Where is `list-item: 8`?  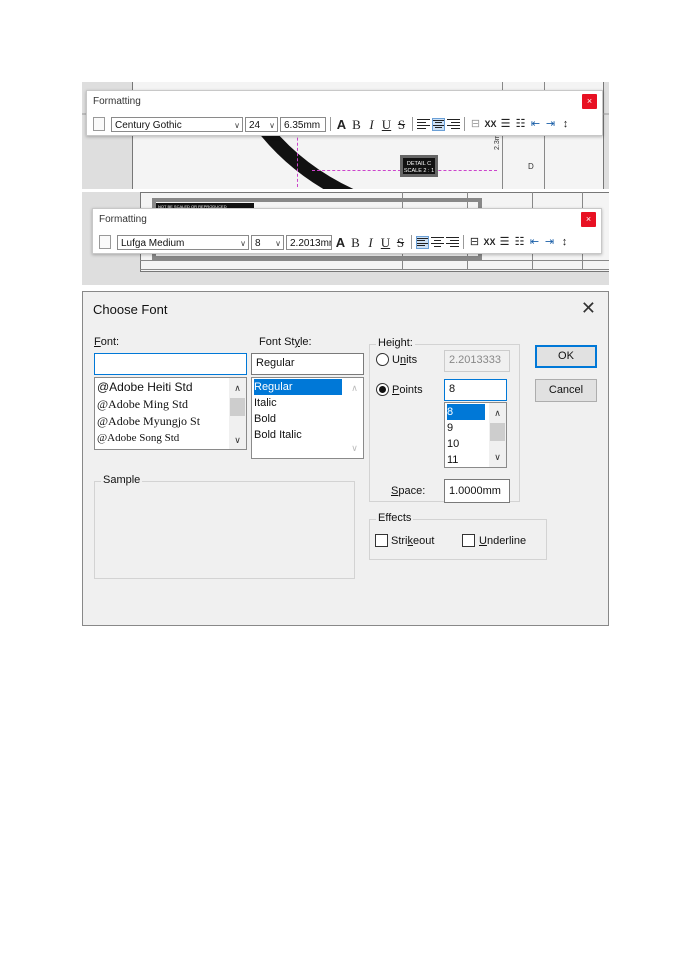 list-item: 8 is located at coordinates (466, 412).